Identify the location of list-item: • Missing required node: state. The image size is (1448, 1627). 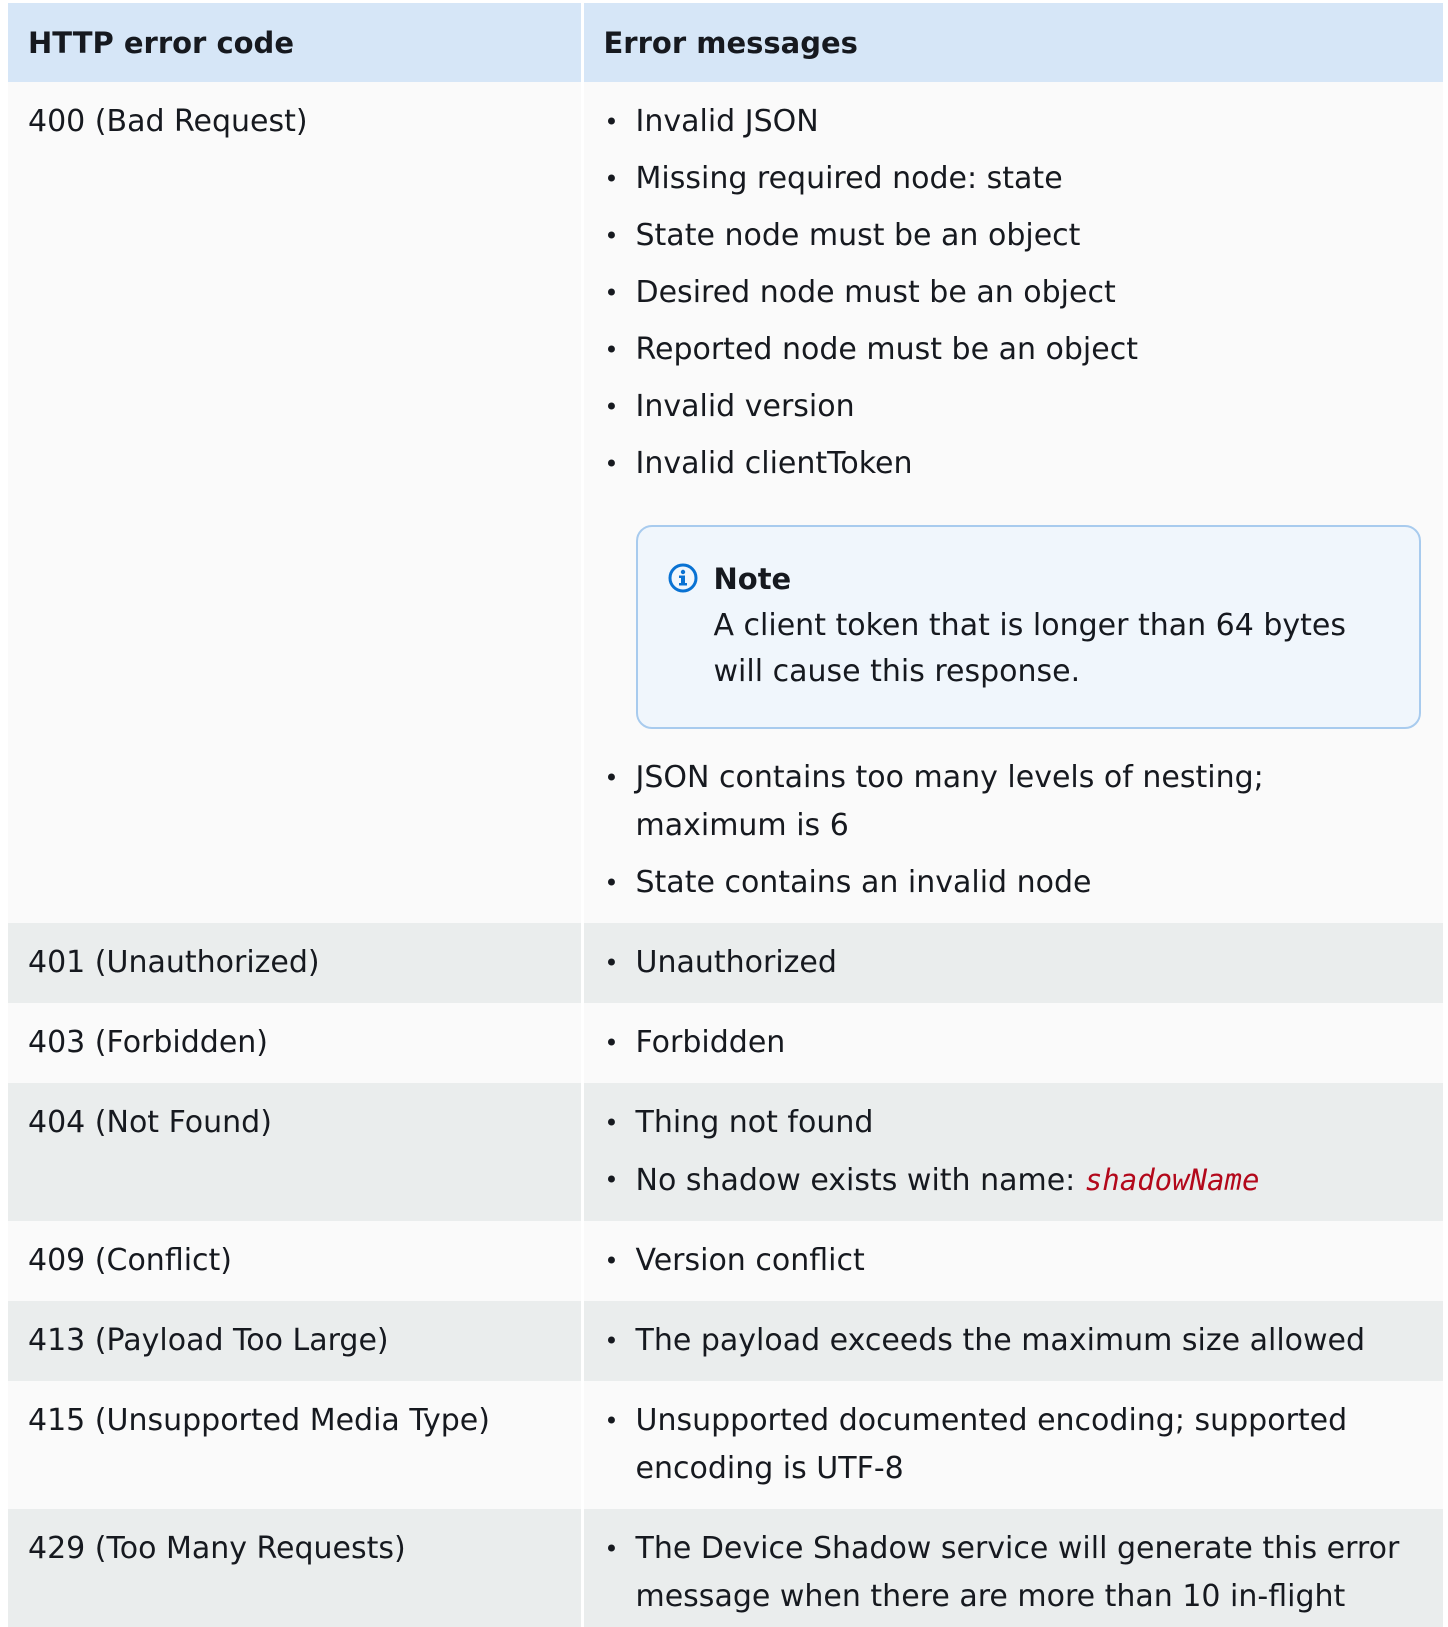
(1013, 179).